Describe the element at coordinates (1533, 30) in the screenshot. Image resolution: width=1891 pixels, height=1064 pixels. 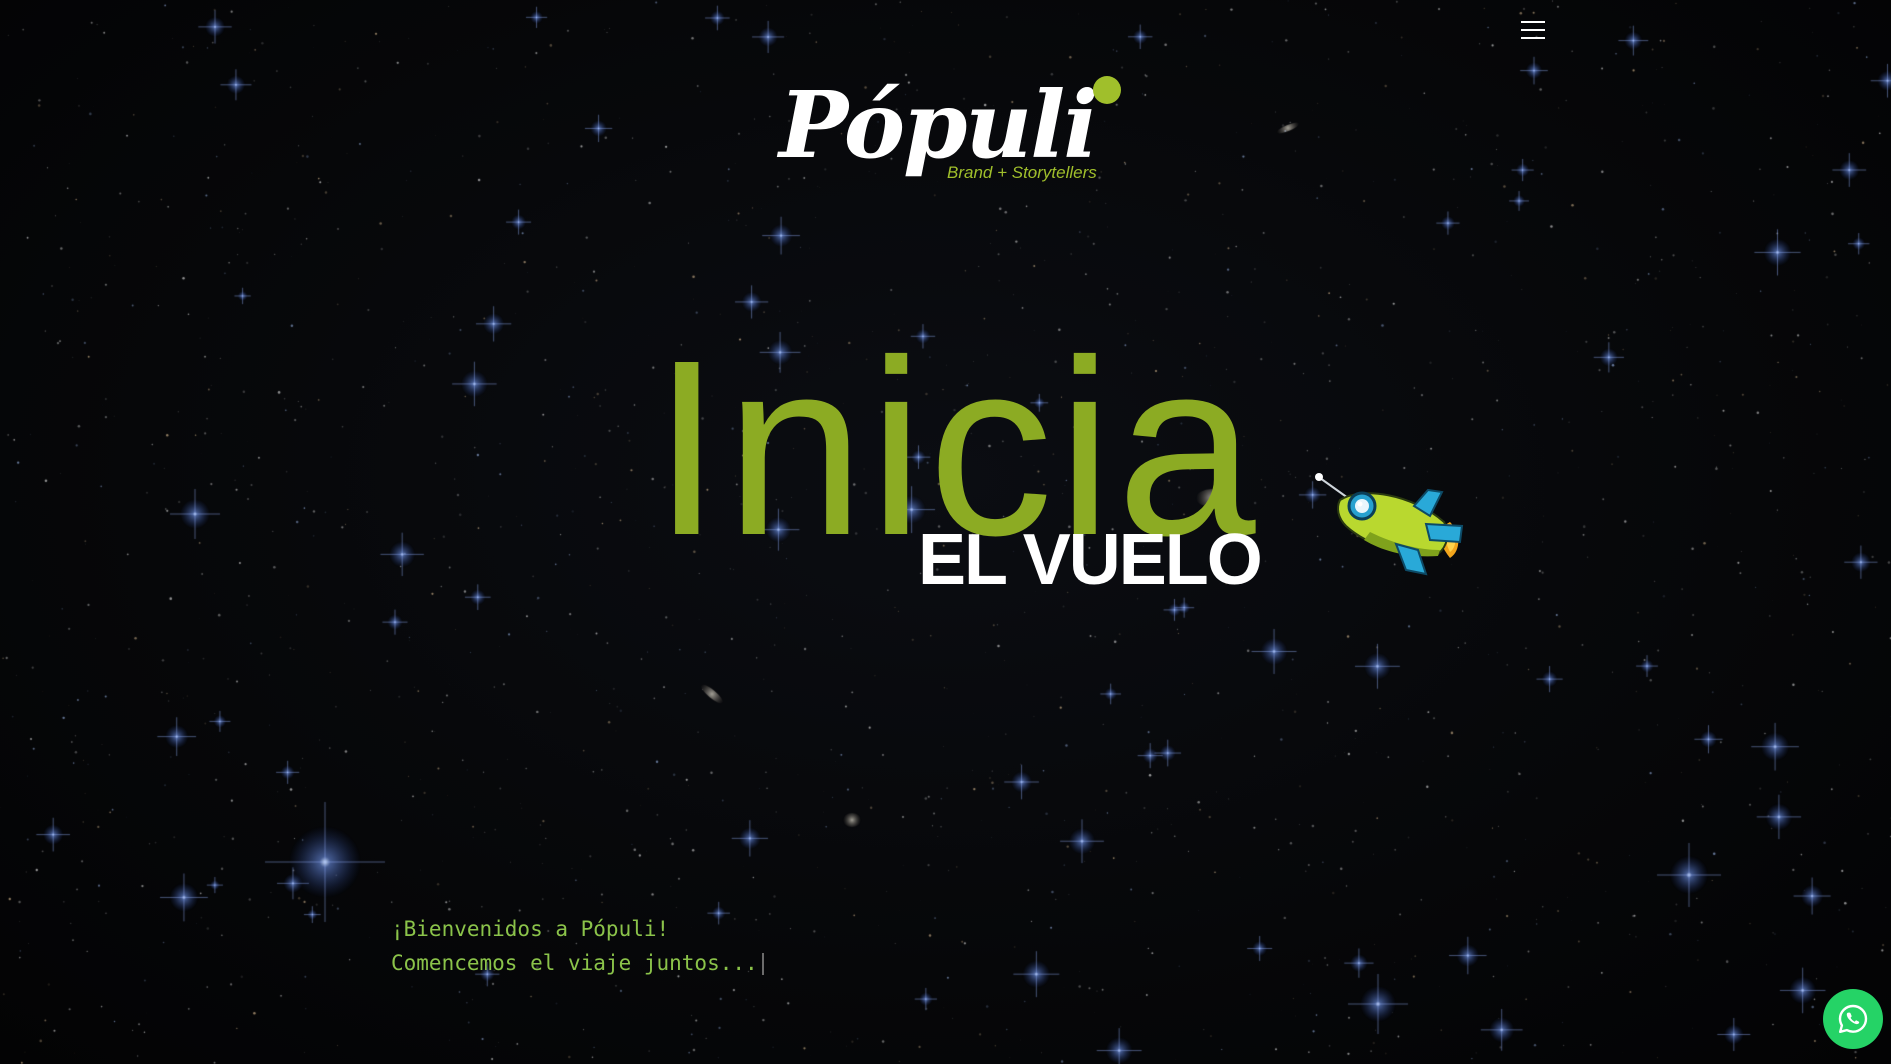
I see `menu-toggle-button` at that location.